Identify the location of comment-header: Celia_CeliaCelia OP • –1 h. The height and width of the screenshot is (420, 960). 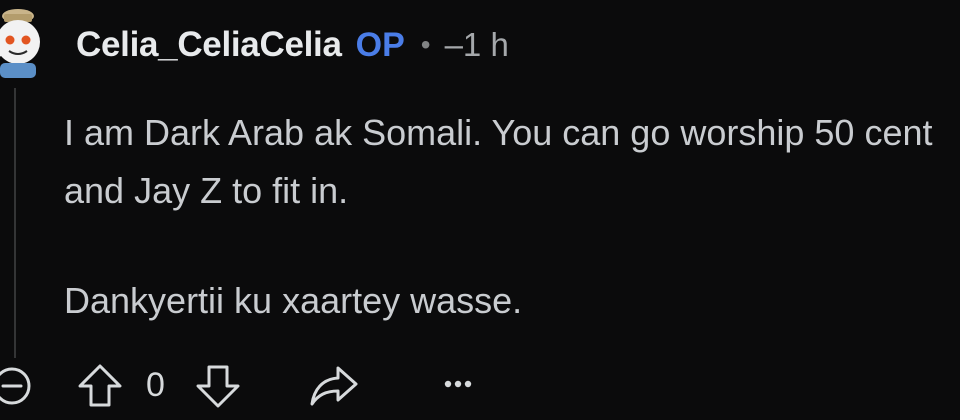
(292, 45).